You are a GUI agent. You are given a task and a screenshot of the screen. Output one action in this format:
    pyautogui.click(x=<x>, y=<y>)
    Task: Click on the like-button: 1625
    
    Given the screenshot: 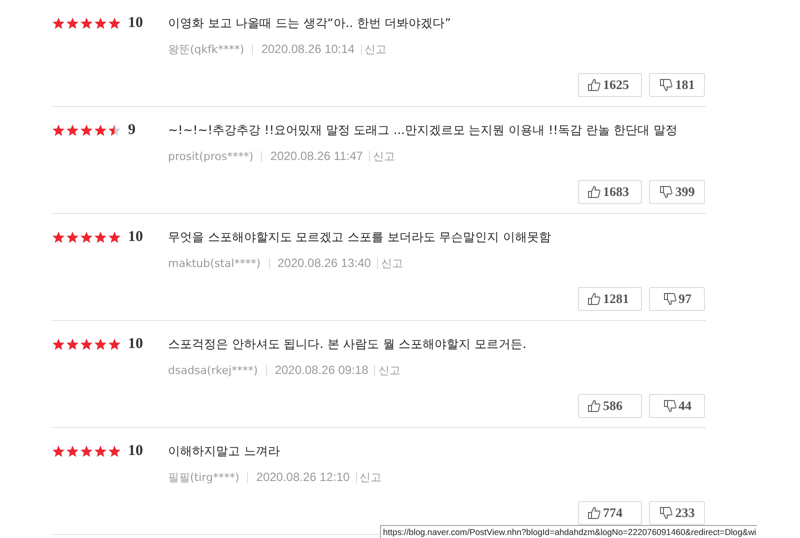 What is the action you would take?
    pyautogui.click(x=610, y=85)
    